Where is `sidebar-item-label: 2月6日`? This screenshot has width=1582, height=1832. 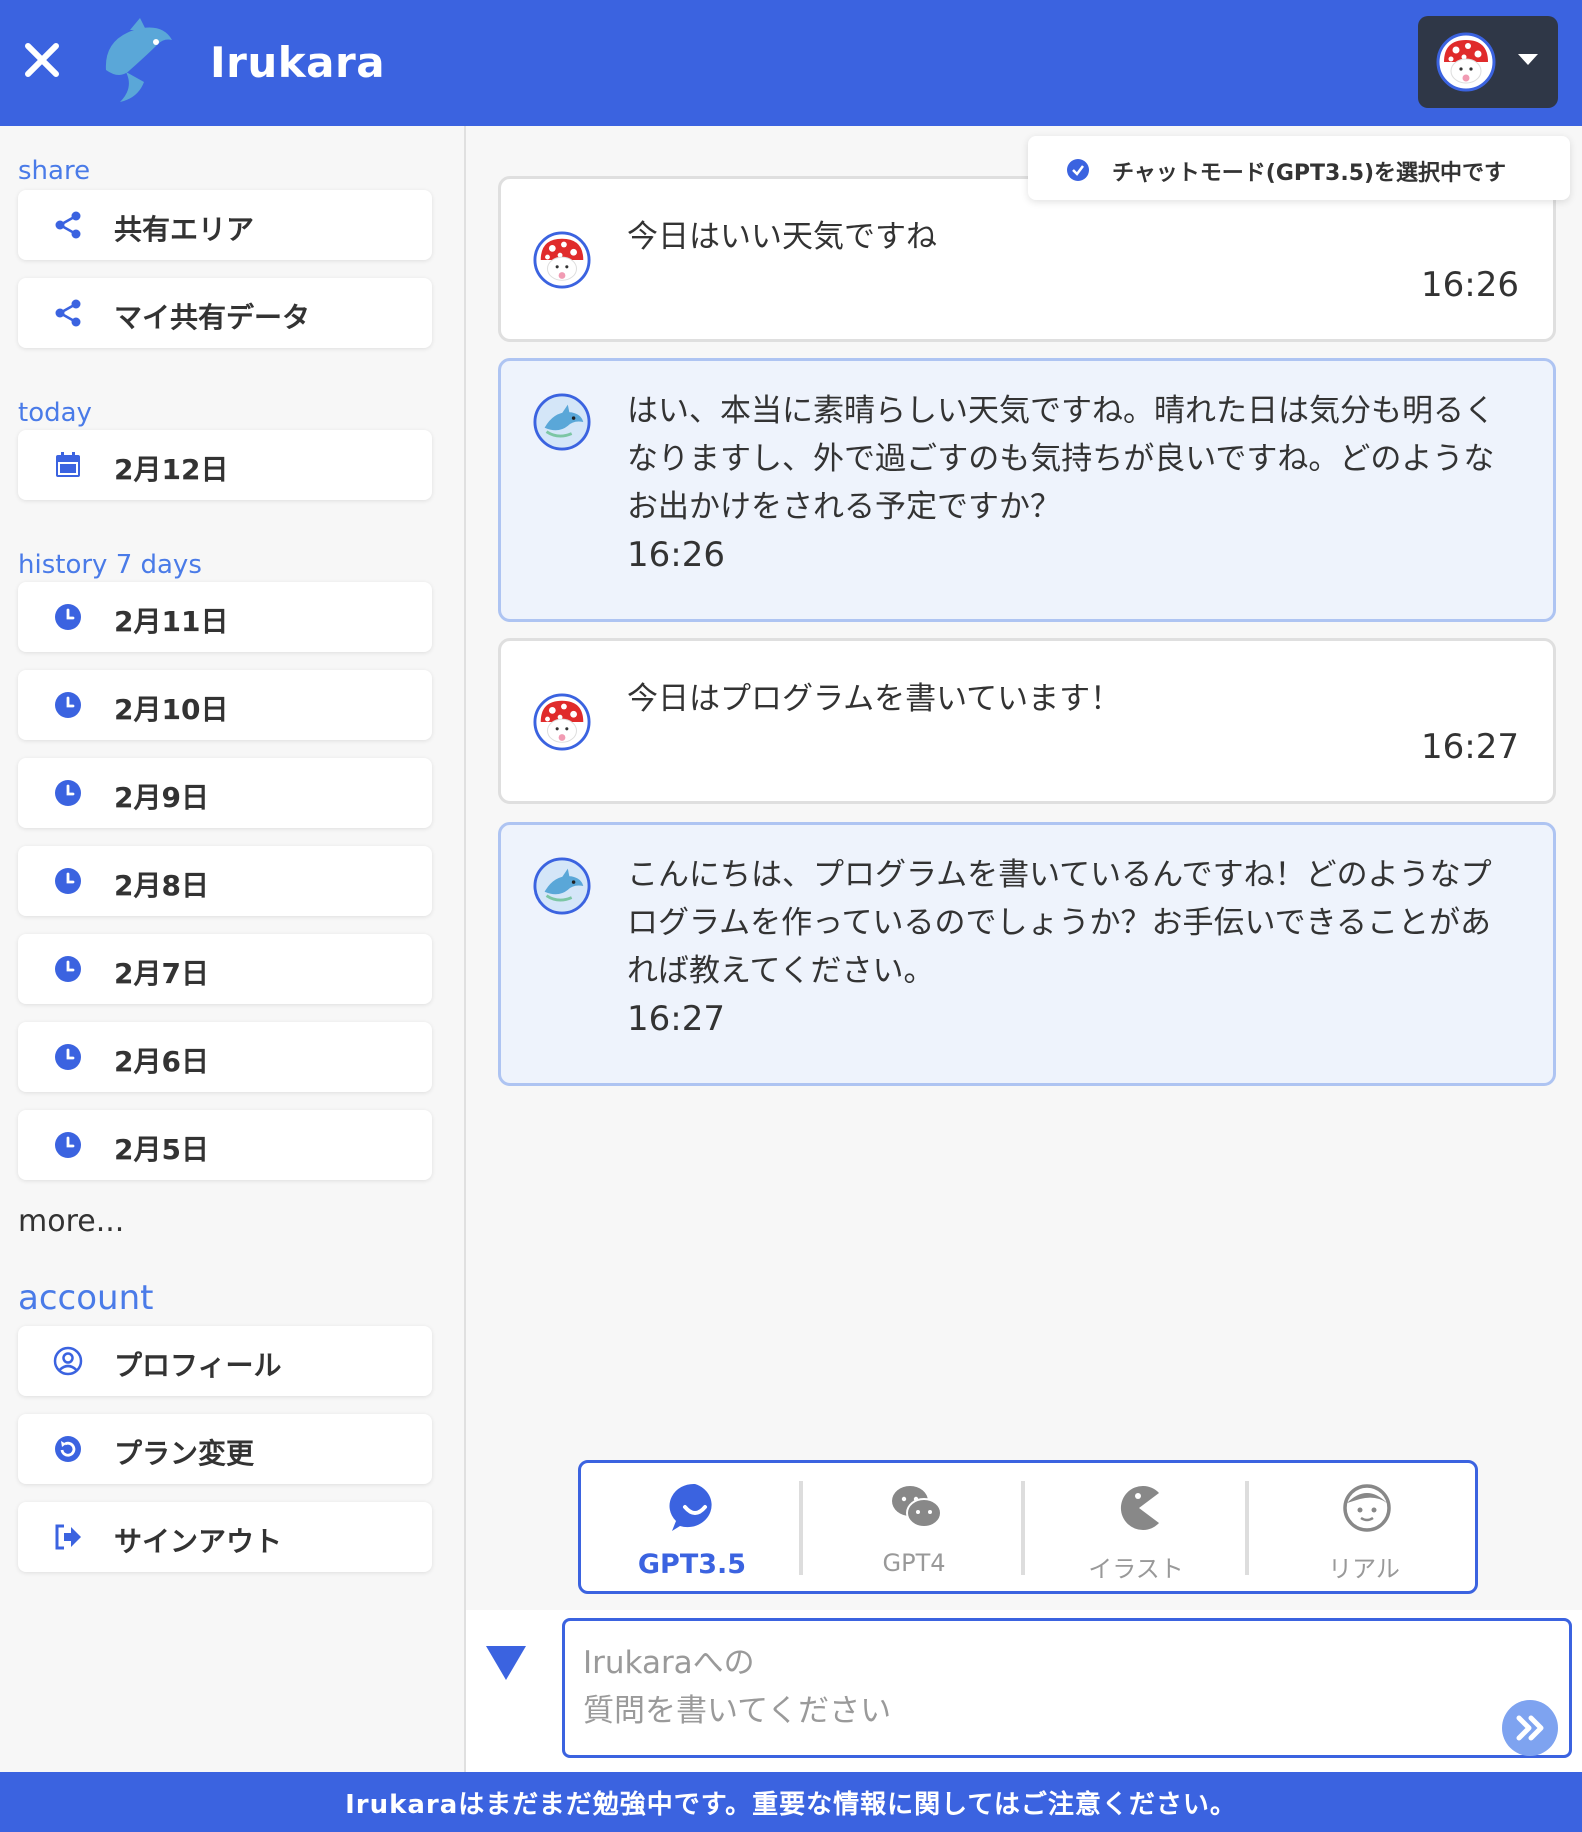 sidebar-item-label: 2月6日 is located at coordinates (161, 1061).